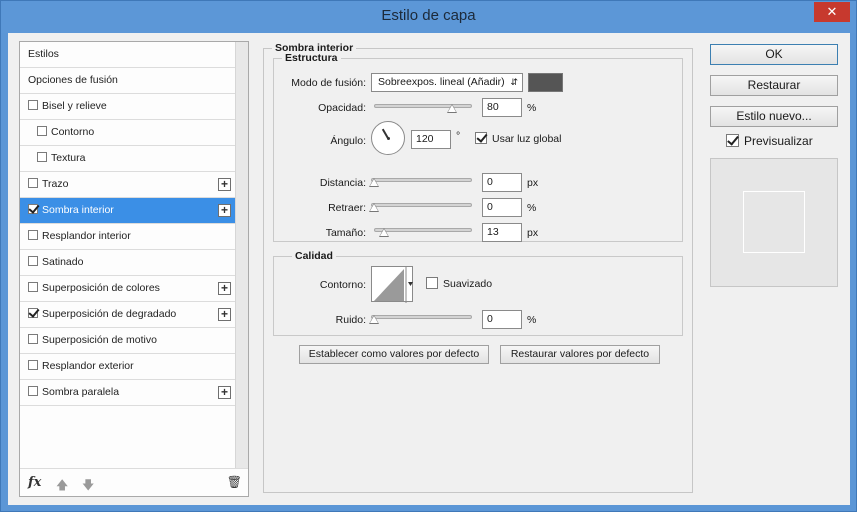 The height and width of the screenshot is (512, 857). I want to click on preview-check, so click(732, 140).